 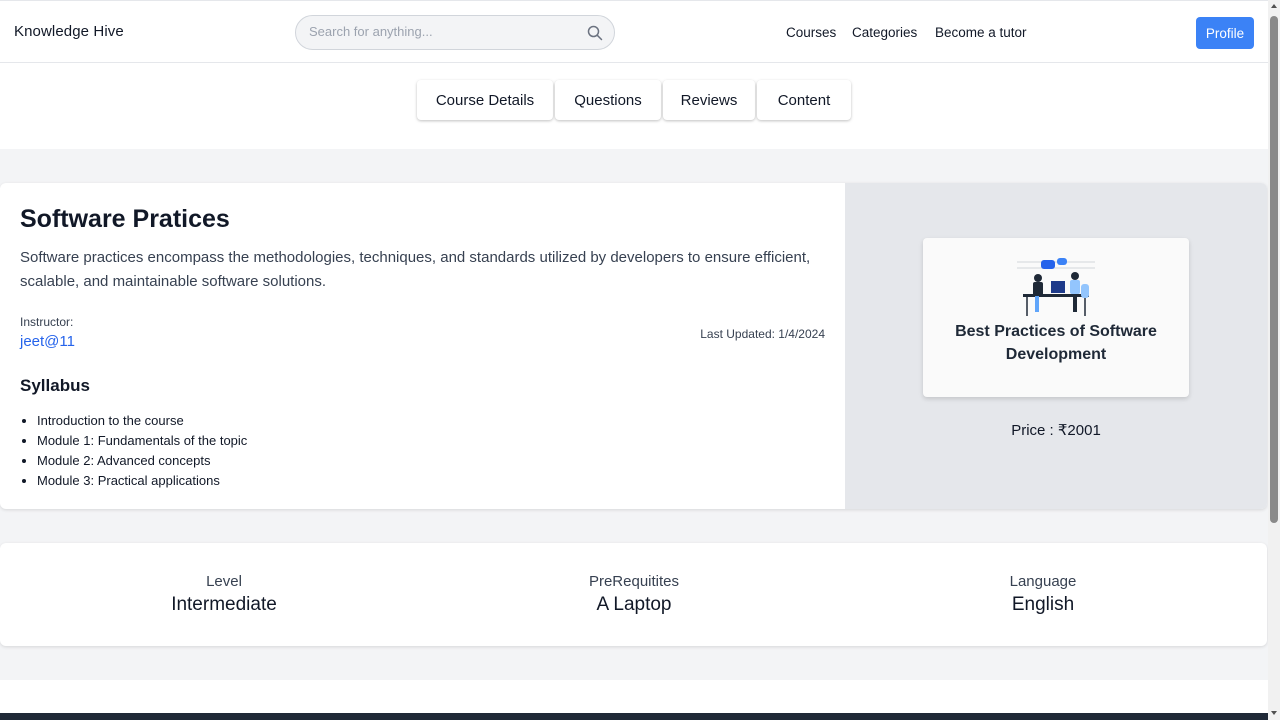 What do you see at coordinates (1056, 331) in the screenshot?
I see `thumbnail-title-line: Best Practices of Software` at bounding box center [1056, 331].